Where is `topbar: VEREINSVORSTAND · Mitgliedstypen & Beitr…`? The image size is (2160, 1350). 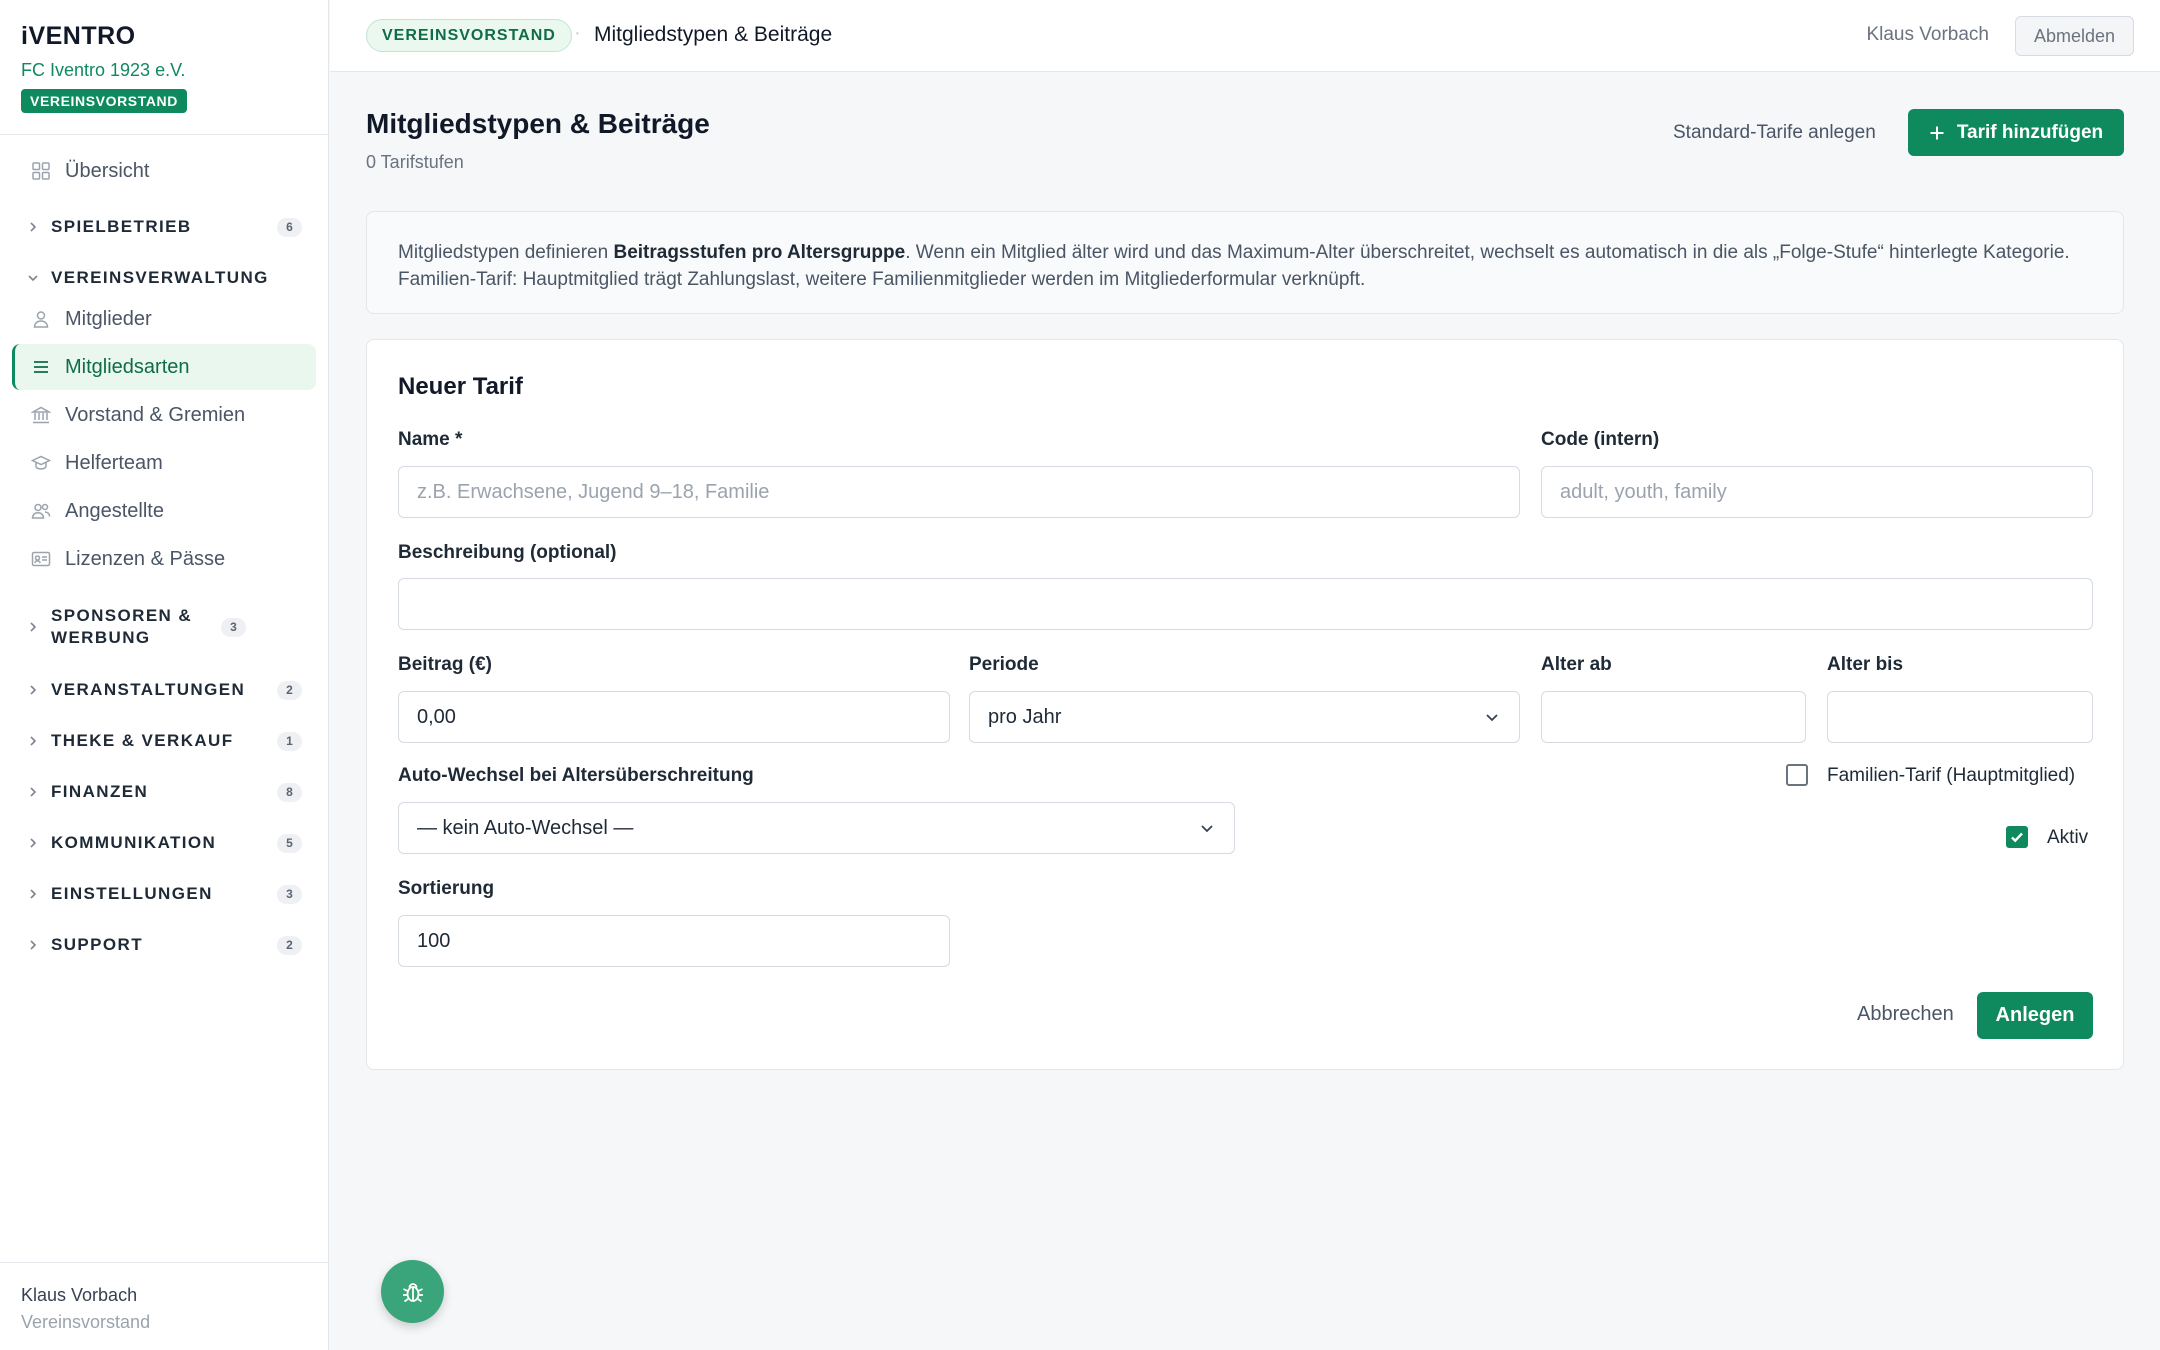 topbar: VEREINSVORSTAND · Mitgliedstypen & Beitr… is located at coordinates (1245, 36).